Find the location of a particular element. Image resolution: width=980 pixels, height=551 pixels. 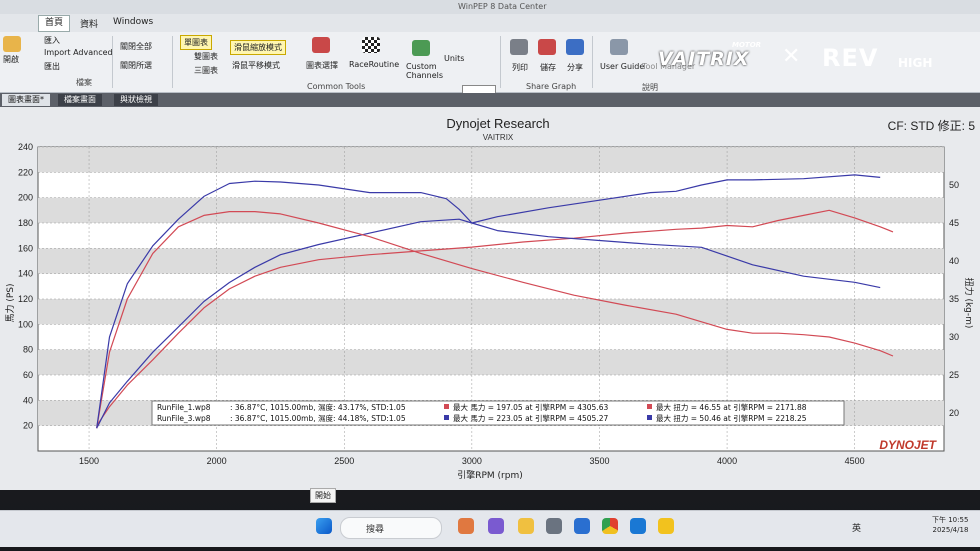

open-button: 開啟 is located at coordinates (11, 59).